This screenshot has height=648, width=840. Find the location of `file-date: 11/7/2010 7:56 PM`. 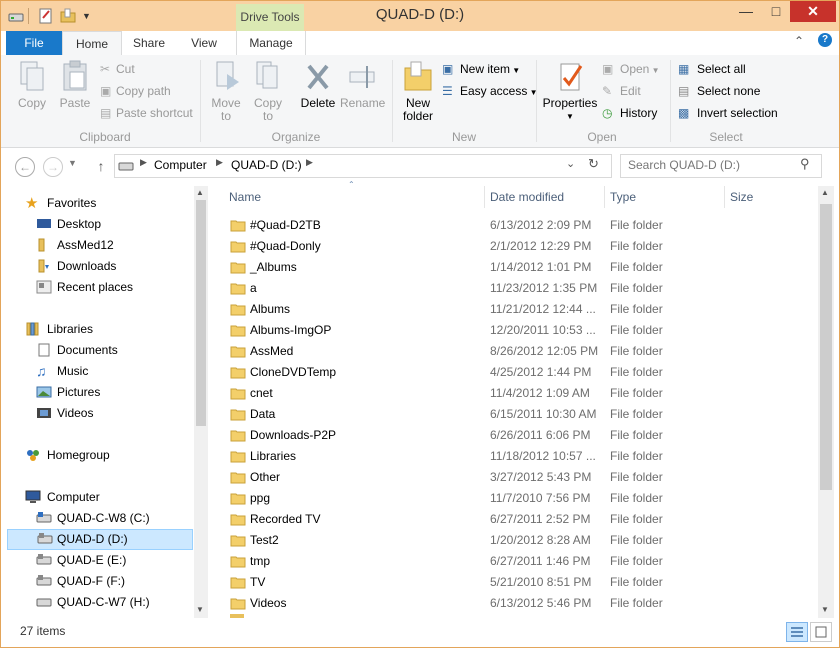

file-date: 11/7/2010 7:56 PM is located at coordinates (540, 498).